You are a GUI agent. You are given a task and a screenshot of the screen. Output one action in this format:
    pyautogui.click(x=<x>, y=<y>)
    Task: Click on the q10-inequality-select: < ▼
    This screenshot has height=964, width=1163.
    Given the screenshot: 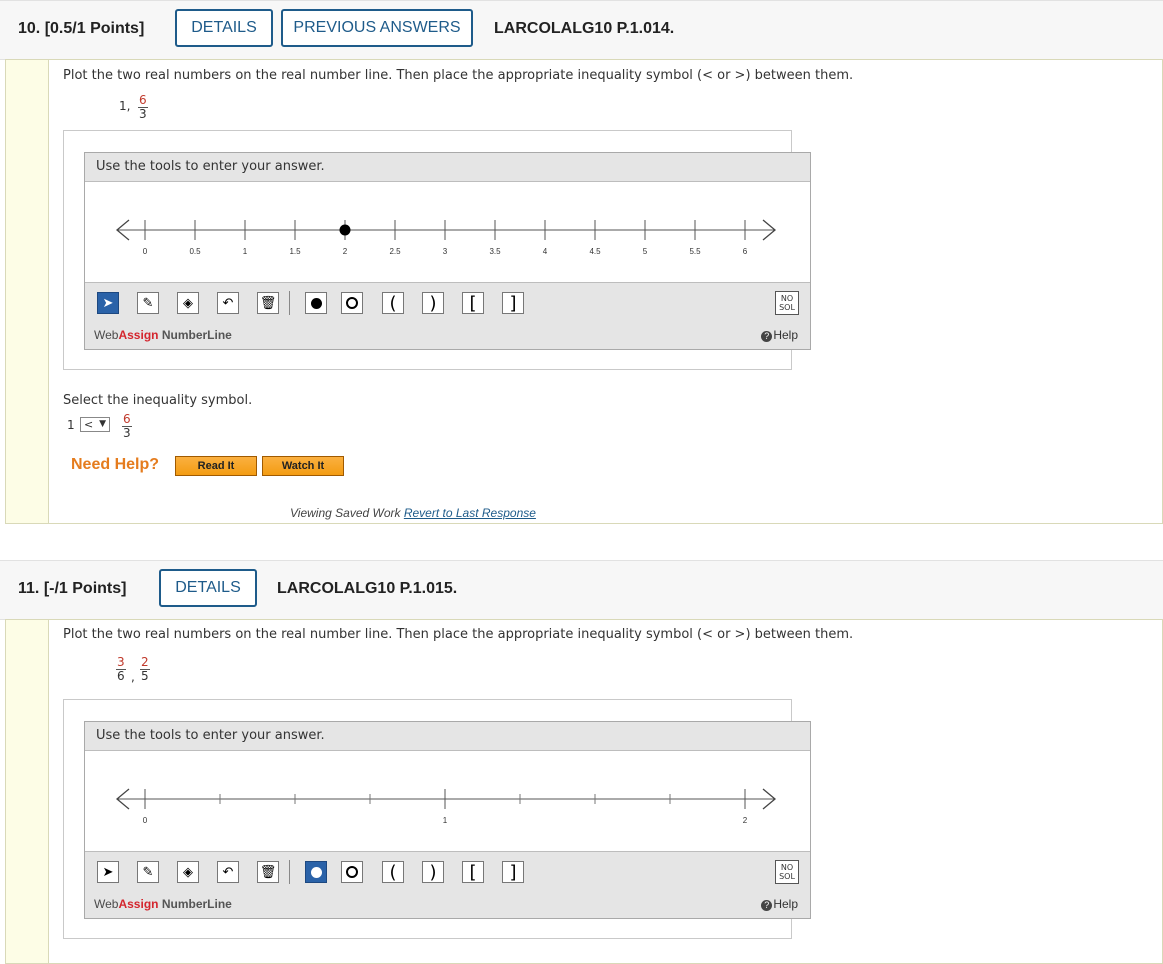 What is the action you would take?
    pyautogui.click(x=95, y=424)
    